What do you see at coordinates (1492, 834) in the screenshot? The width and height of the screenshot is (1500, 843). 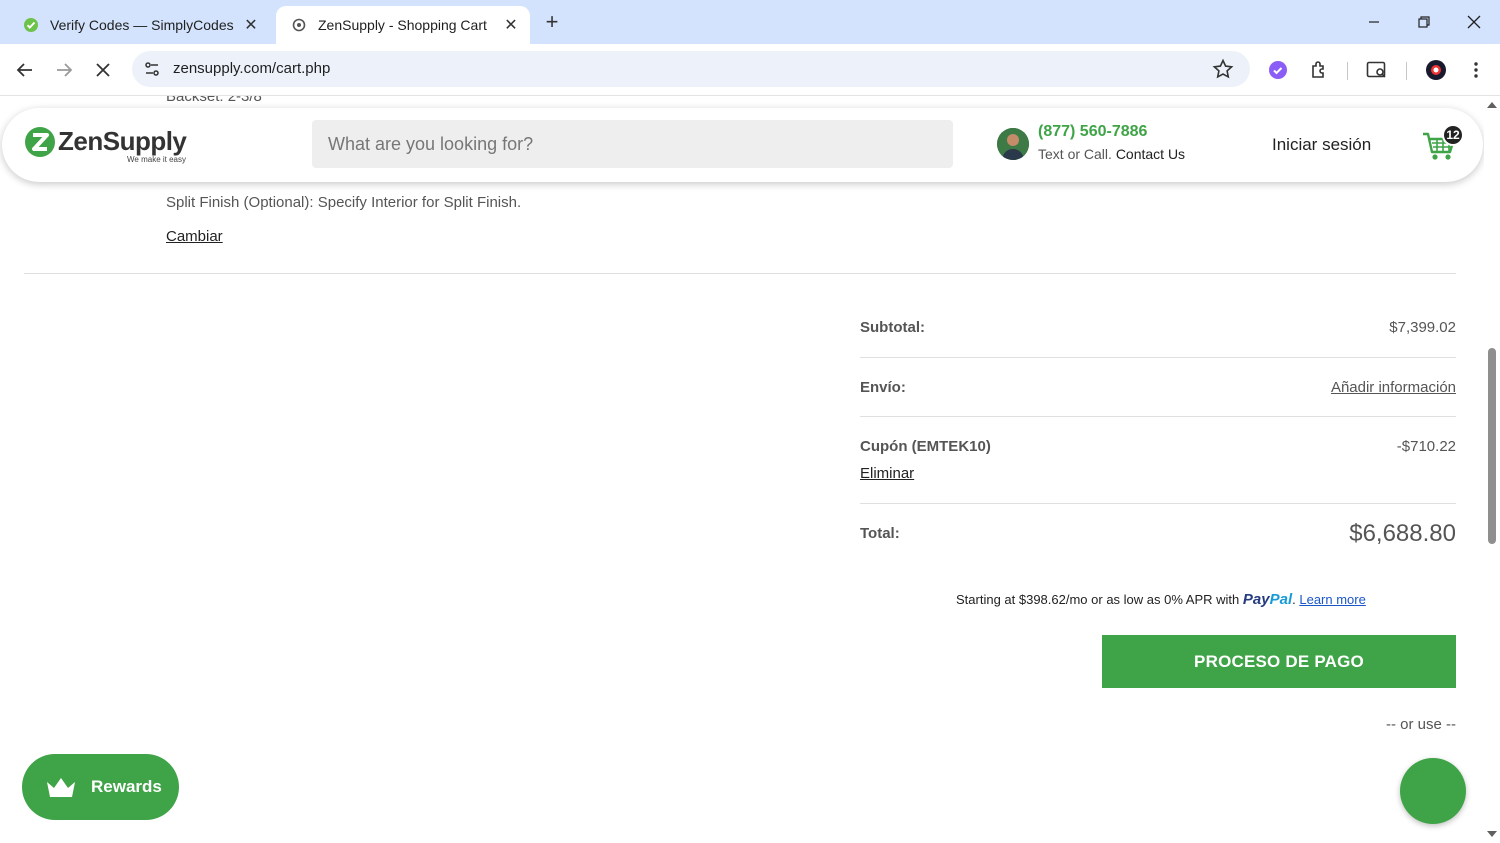 I see `scroll-down-arrow-icon` at bounding box center [1492, 834].